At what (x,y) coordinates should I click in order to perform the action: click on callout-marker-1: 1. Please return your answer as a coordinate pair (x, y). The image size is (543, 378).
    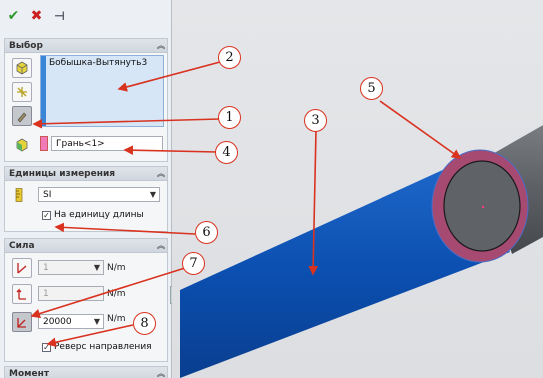
    Looking at the image, I should click on (229, 117).